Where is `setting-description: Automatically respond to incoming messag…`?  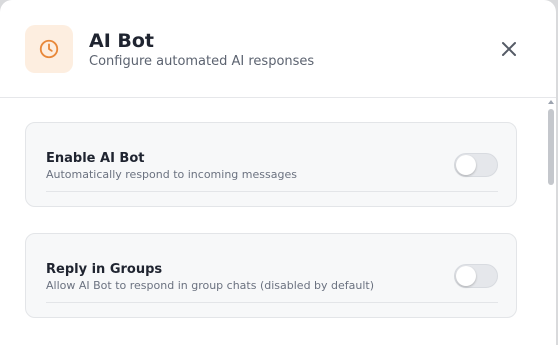
setting-description: Automatically respond to incoming messag… is located at coordinates (171, 174).